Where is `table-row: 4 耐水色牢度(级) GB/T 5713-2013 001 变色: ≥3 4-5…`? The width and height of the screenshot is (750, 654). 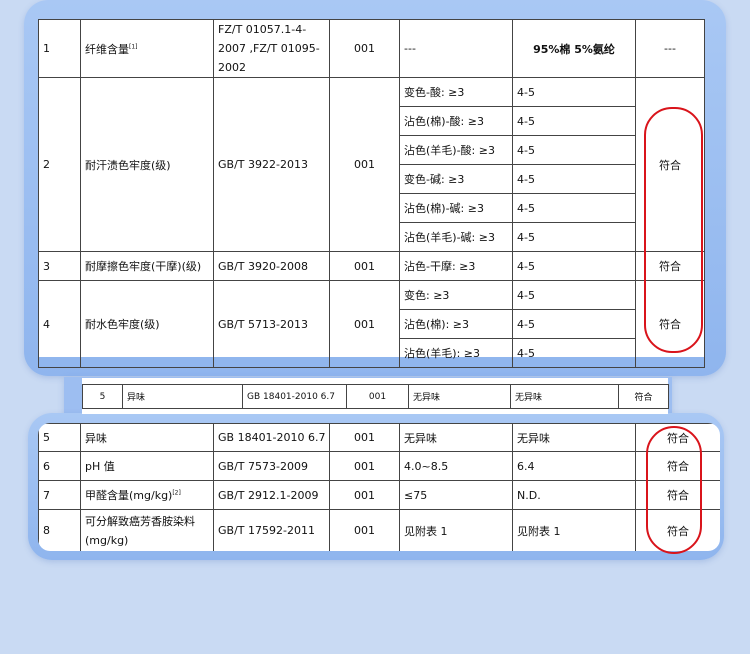 table-row: 4 耐水色牢度(级) GB/T 5713-2013 001 变色: ≥3 4-5… is located at coordinates (371, 324).